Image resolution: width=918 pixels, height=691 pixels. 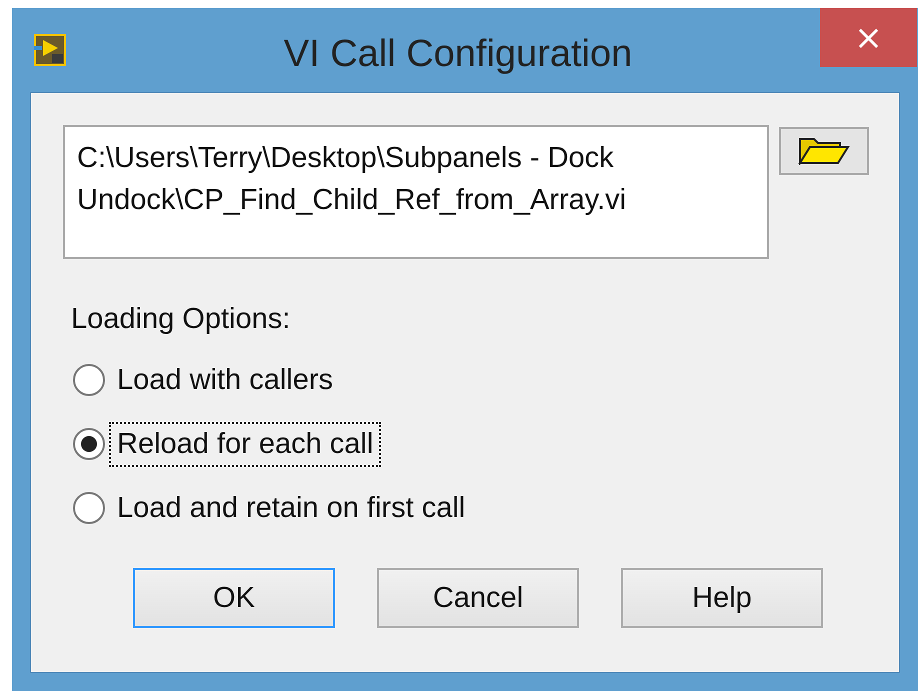 What do you see at coordinates (50, 50) in the screenshot?
I see `app-icon` at bounding box center [50, 50].